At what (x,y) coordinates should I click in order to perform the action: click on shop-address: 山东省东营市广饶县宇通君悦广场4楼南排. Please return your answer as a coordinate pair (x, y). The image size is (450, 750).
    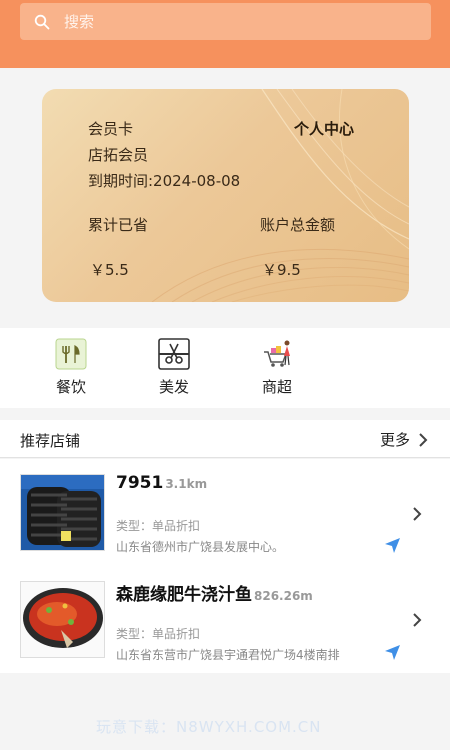
    Looking at the image, I should click on (228, 655).